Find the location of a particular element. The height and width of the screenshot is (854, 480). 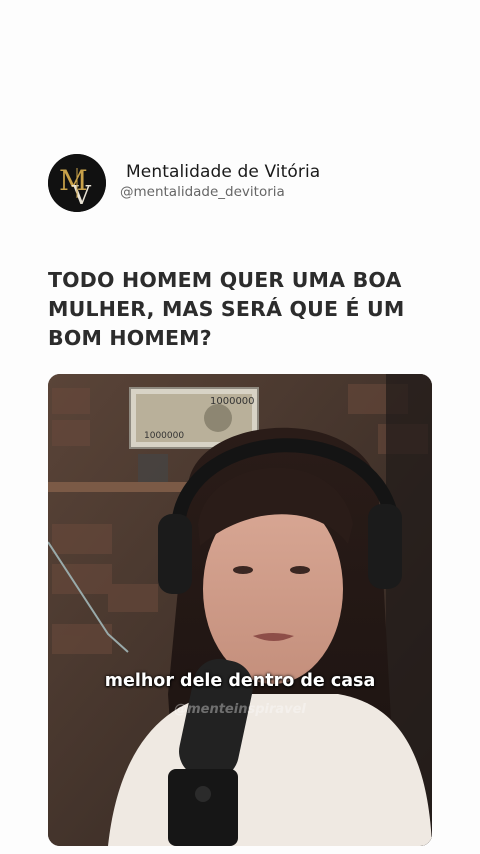

video-watermark: @menteinspiravel is located at coordinates (240, 709).